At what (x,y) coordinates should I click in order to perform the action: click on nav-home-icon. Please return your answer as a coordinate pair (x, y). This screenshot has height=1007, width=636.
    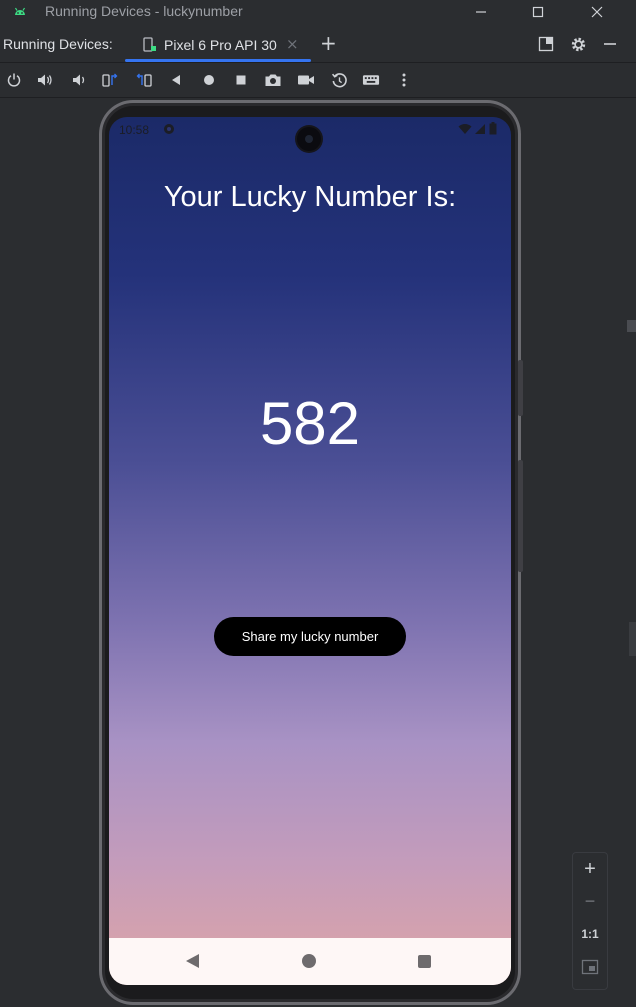
    Looking at the image, I should click on (309, 961).